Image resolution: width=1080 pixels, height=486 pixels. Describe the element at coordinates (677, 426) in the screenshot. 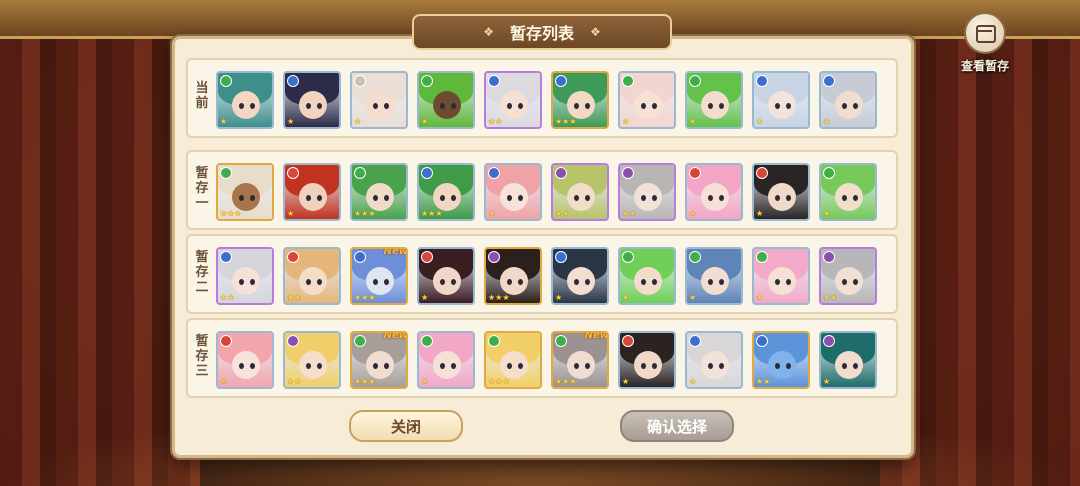

I see `confirm-selection-button: 确认选择` at that location.